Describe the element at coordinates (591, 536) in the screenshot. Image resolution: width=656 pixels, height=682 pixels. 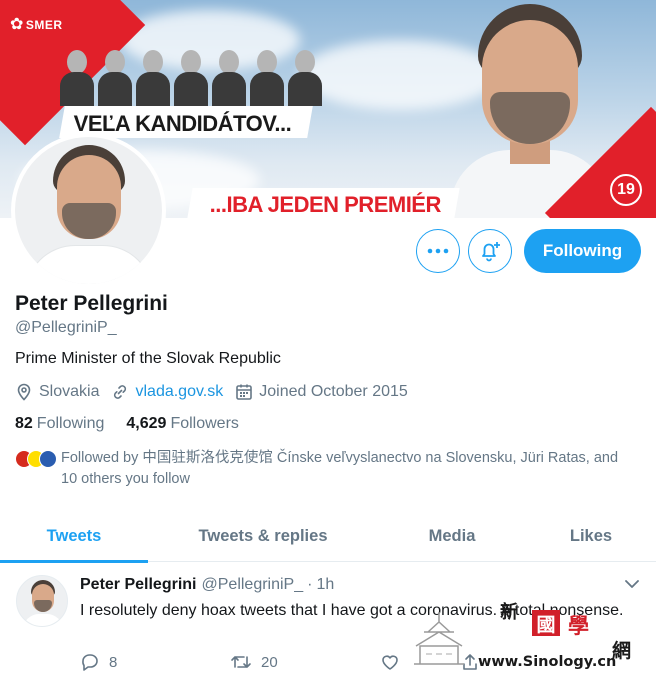
I see `tab-likes: Likes` at that location.